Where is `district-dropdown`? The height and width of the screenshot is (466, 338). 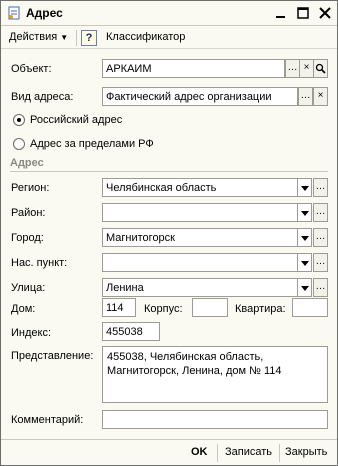
district-dropdown is located at coordinates (305, 212).